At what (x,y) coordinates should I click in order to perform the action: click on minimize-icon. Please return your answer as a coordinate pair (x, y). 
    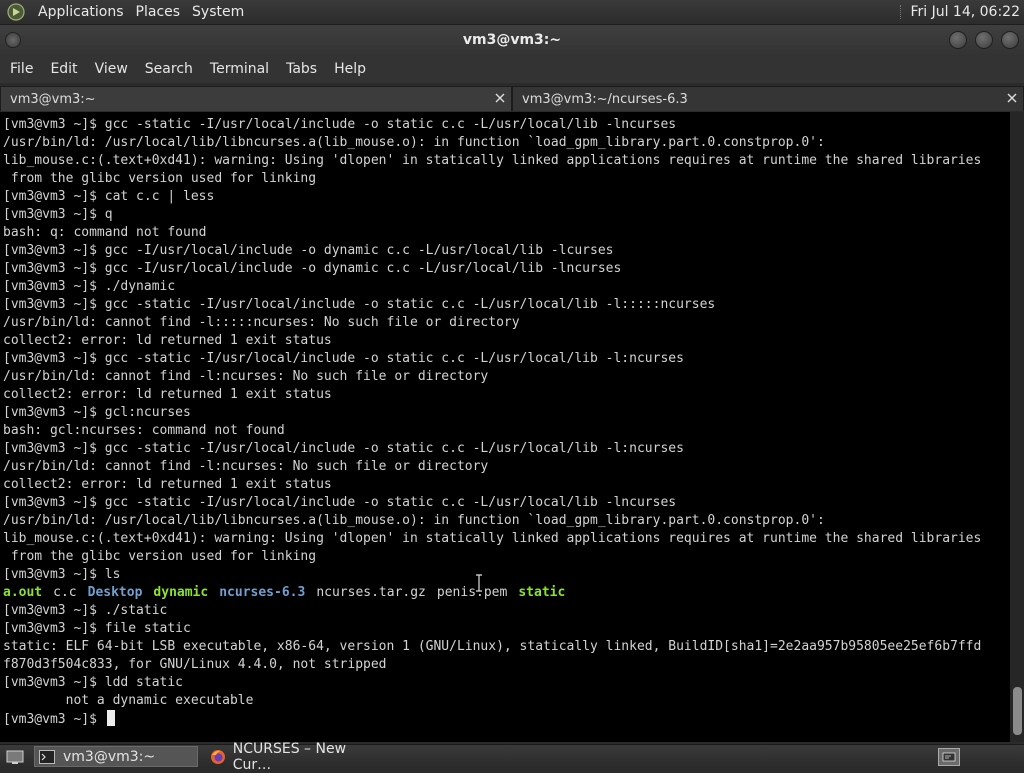
    Looking at the image, I should click on (958, 40).